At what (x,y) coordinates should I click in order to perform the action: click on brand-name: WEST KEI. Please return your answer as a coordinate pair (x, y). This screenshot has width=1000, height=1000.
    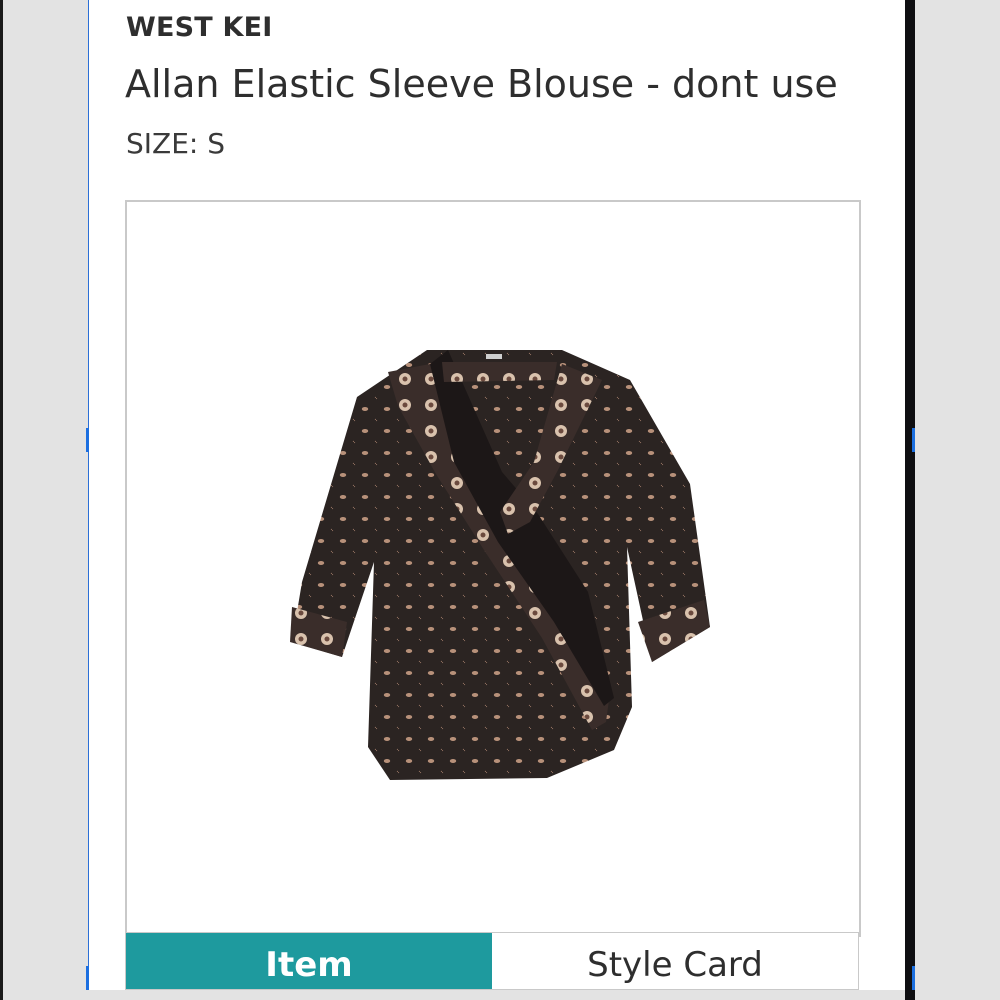
    Looking at the image, I should click on (199, 27).